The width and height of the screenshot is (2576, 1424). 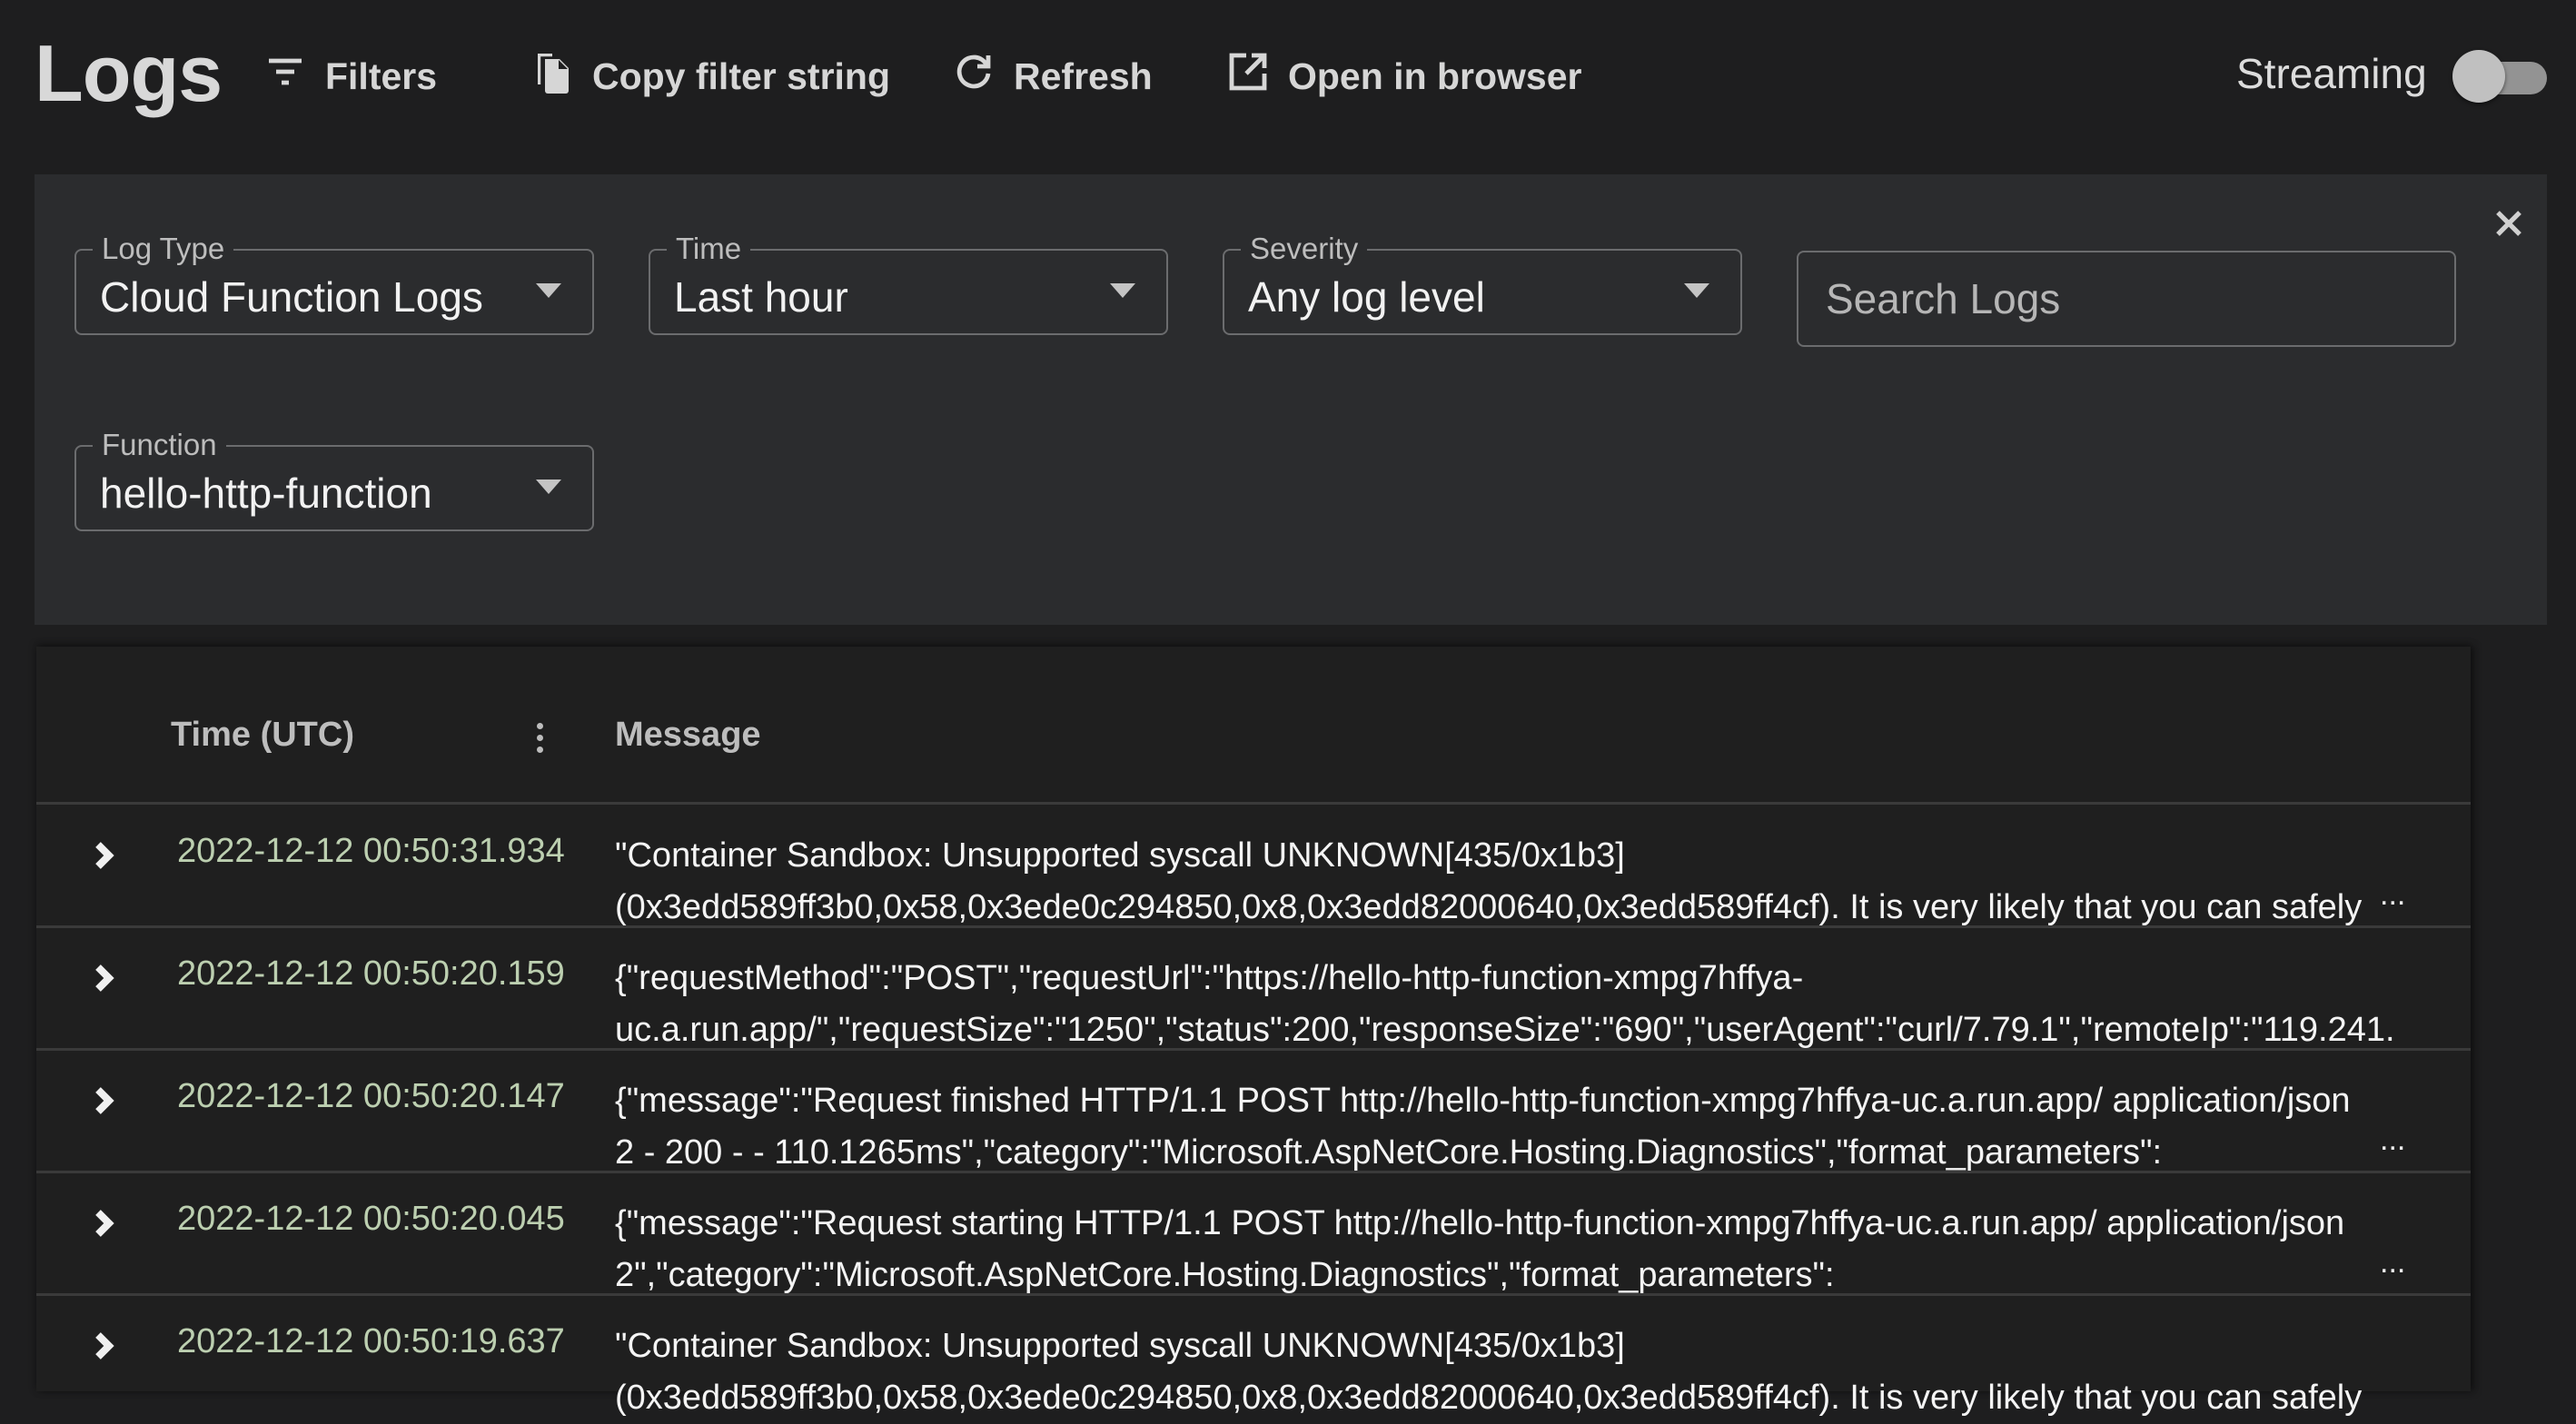 I want to click on time-value: Last hour, so click(x=761, y=297).